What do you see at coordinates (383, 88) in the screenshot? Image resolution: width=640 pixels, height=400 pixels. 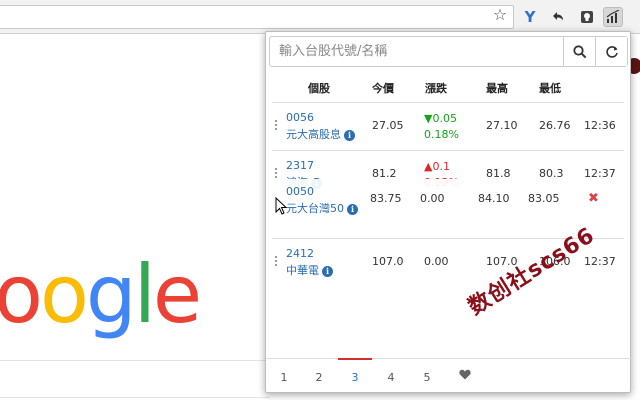 I see `header-price: 今價` at bounding box center [383, 88].